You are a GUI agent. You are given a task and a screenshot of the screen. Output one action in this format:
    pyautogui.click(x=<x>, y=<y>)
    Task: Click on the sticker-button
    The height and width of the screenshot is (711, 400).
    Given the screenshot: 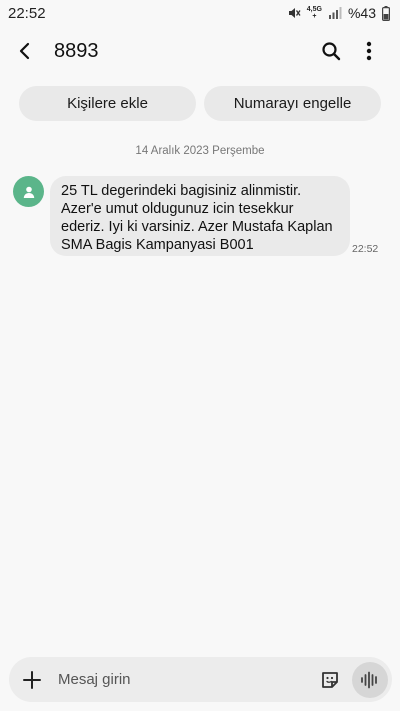 What is the action you would take?
    pyautogui.click(x=330, y=679)
    